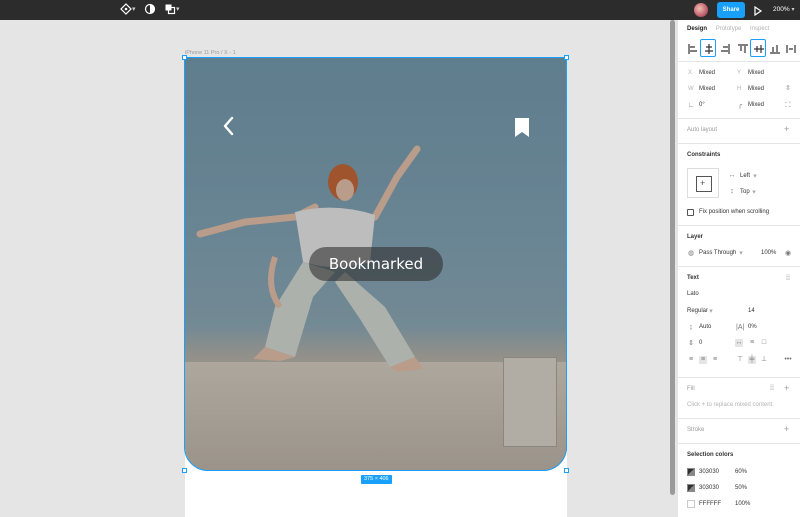 The height and width of the screenshot is (517, 800). I want to click on bookmarked-toast: Bookmarked, so click(376, 264).